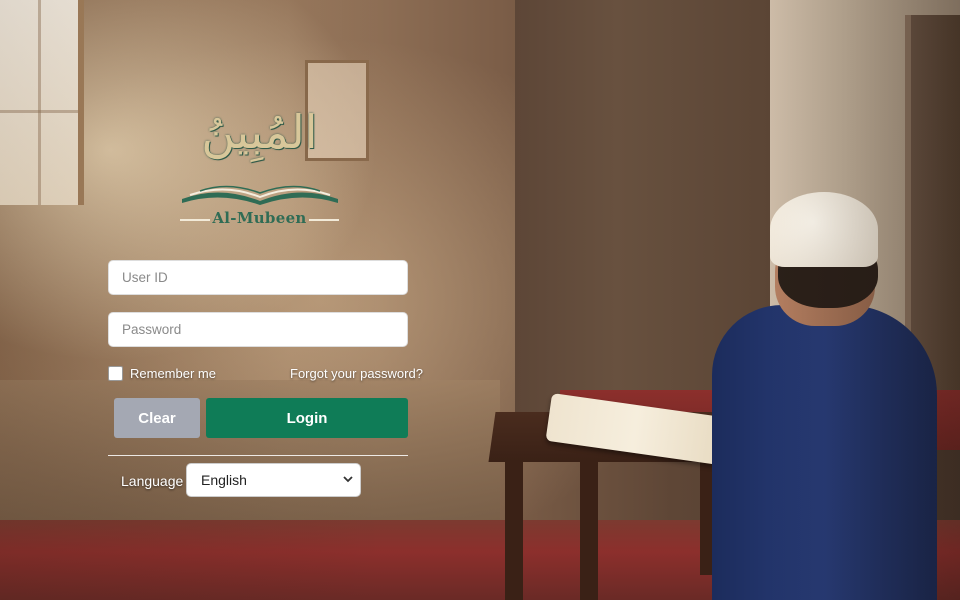  I want to click on remember-me-label: Remember me, so click(173, 373).